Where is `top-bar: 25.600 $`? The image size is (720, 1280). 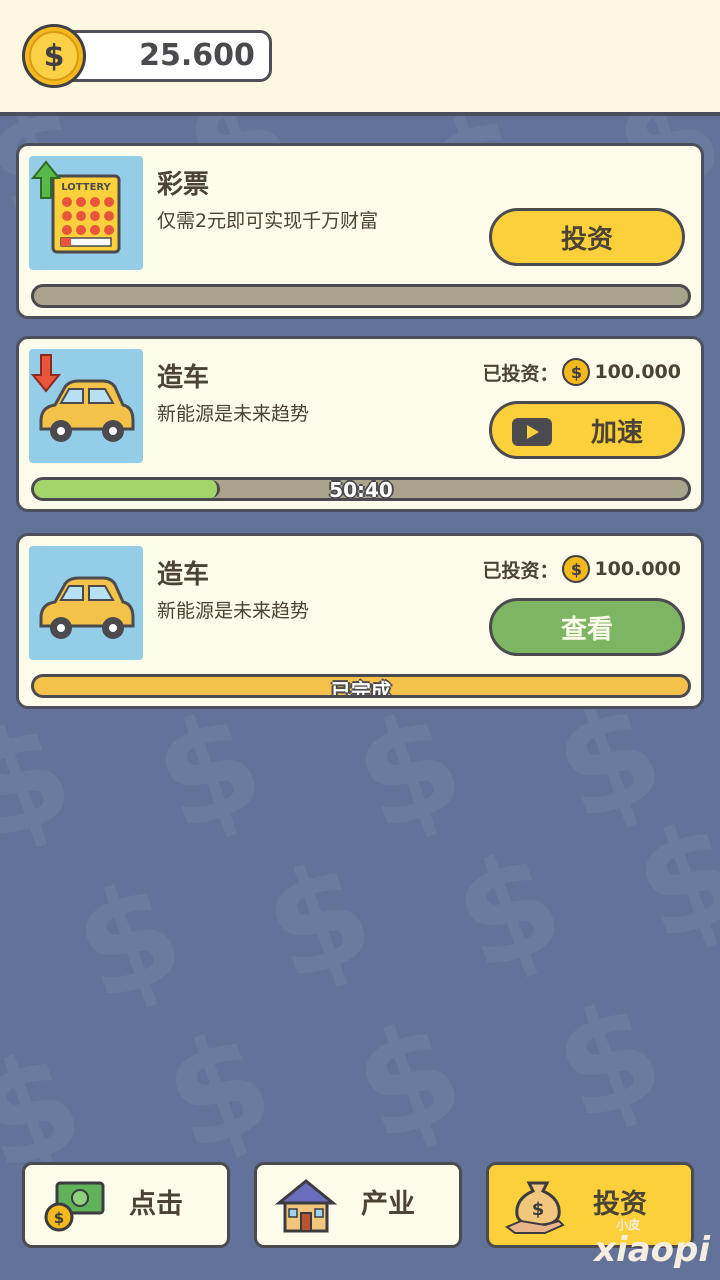
top-bar: 25.600 $ is located at coordinates (360, 58).